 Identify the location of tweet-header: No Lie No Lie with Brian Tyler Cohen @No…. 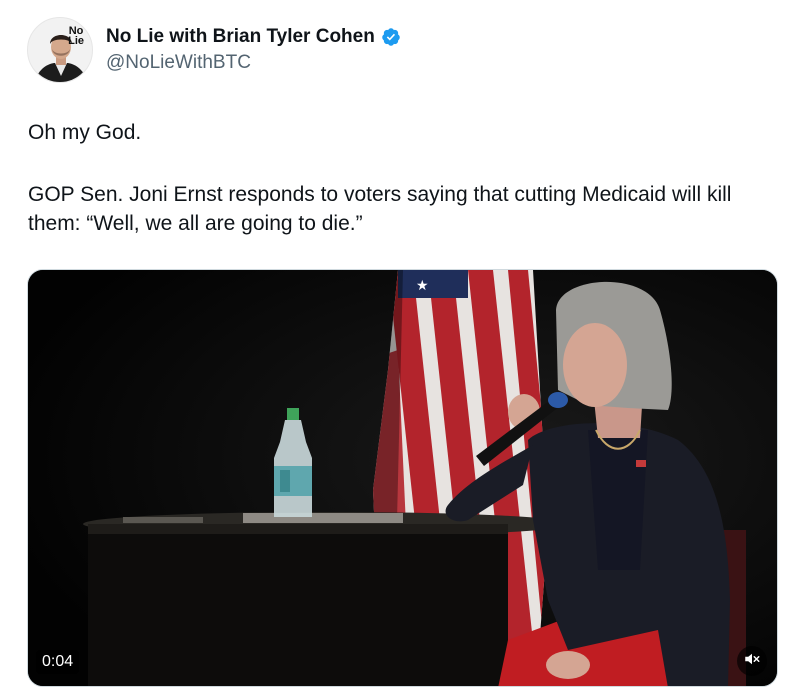
(214, 50).